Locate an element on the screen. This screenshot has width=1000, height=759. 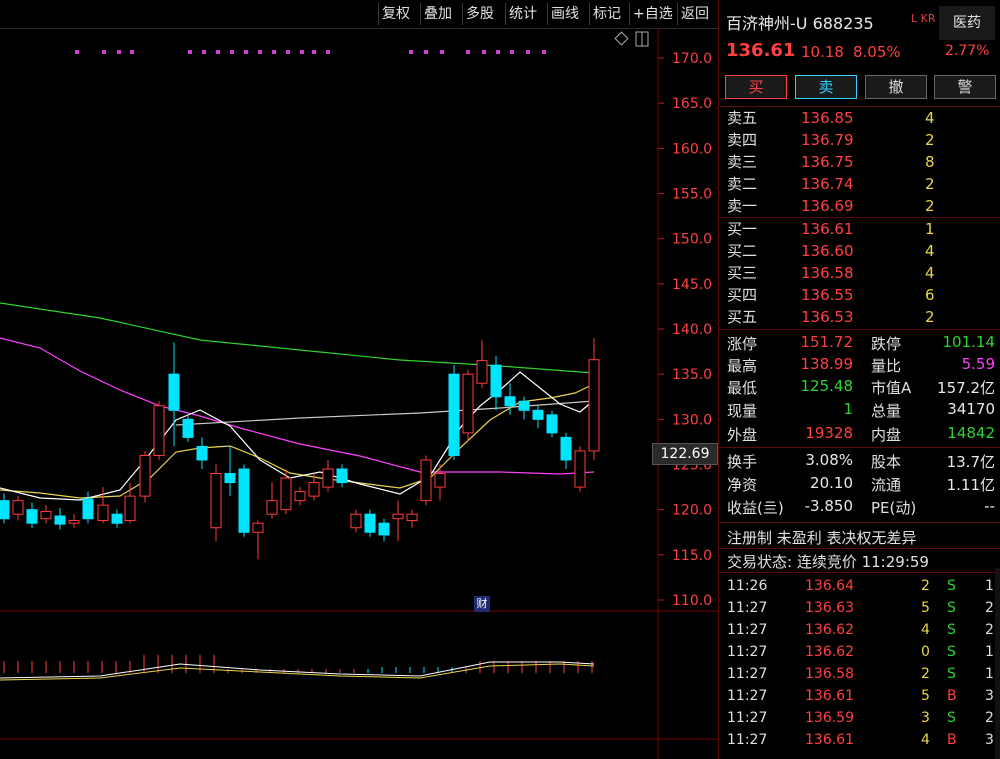
current-price-tag: 122.69 is located at coordinates (685, 454).